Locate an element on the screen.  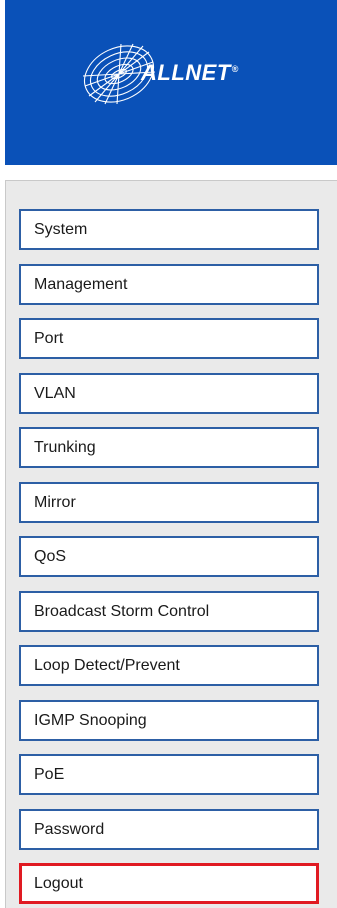
menu-item-port: Port is located at coordinates (169, 338).